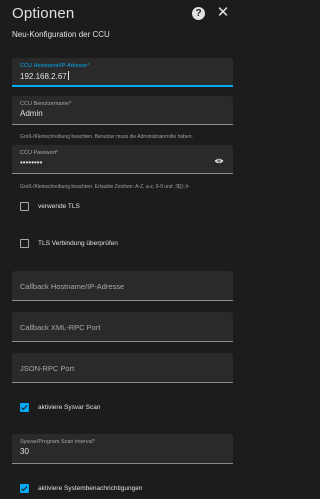  I want to click on ccu-password-field: CCU Passwort* ••••••••, so click(122, 159).